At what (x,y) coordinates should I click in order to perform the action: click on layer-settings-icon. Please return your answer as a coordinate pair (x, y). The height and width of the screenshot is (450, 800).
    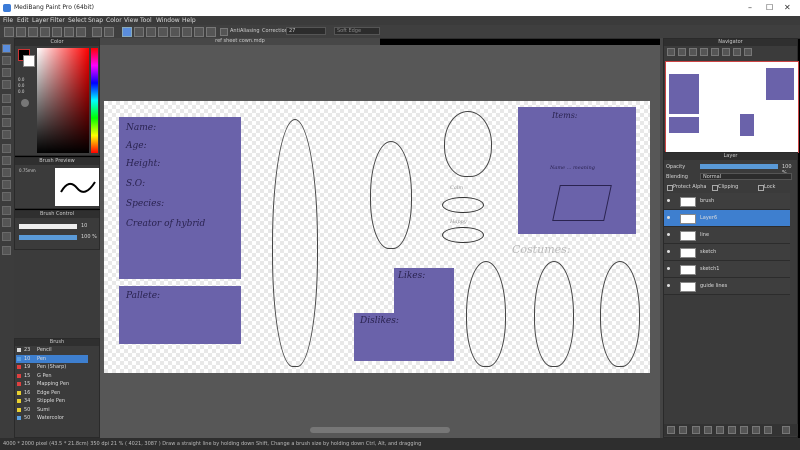
    Looking at the image, I should click on (756, 430).